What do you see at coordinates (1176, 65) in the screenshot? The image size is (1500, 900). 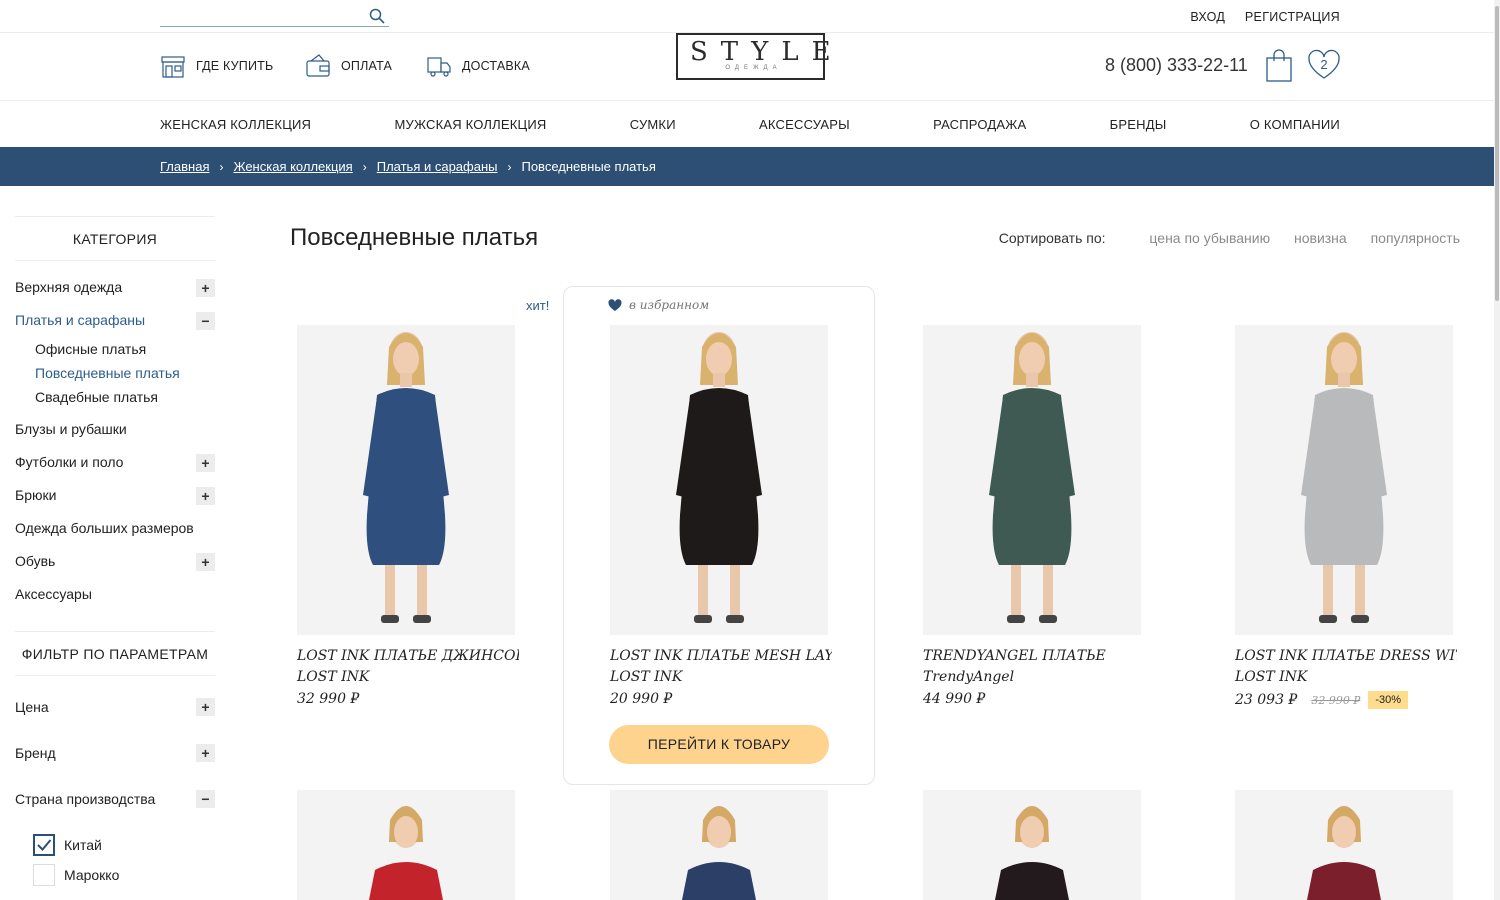 I see `phone-number: 8 (800) 333-22-11` at bounding box center [1176, 65].